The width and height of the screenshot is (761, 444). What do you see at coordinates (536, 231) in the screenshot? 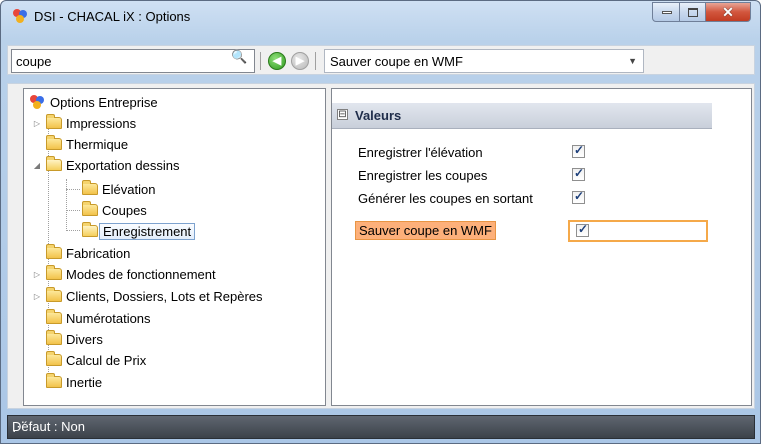
I see `property-row-selected: Sauver coupe en WMF` at bounding box center [536, 231].